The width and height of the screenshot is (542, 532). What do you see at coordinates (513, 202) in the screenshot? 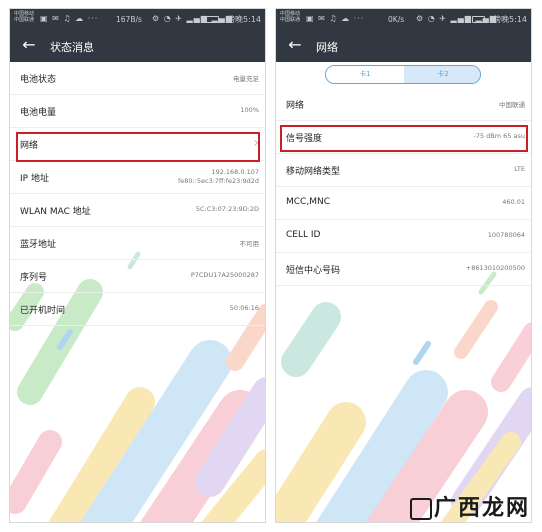
I see `row-value: 460.01` at bounding box center [513, 202].